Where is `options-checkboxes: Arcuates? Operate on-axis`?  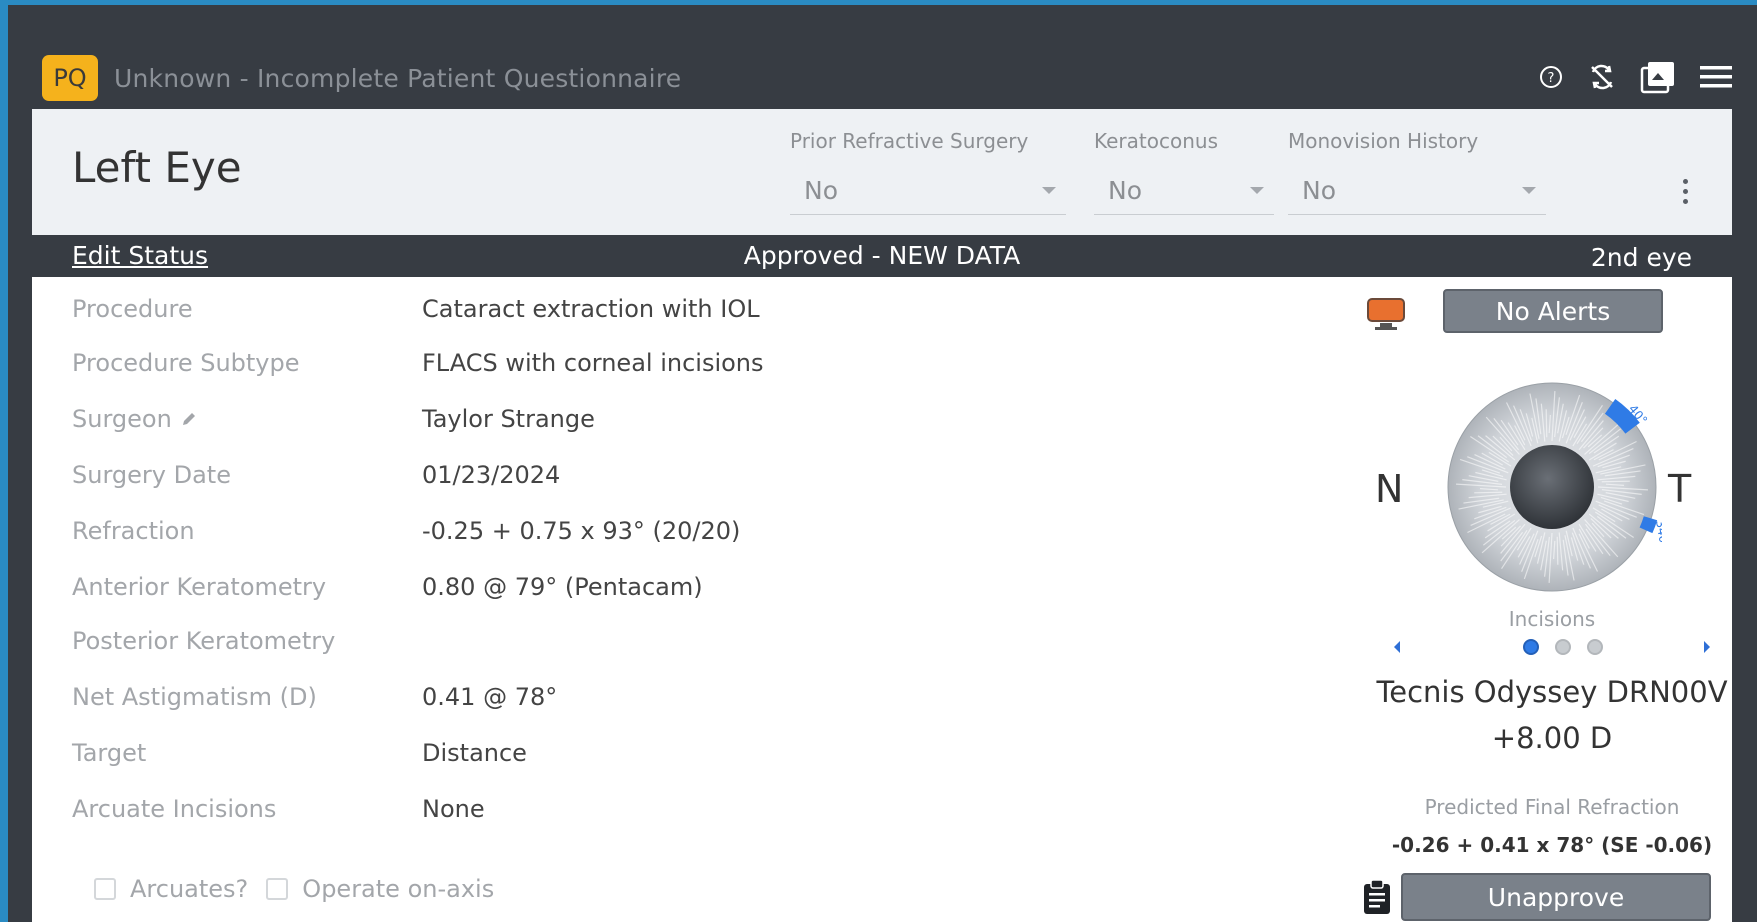
options-checkboxes: Arcuates? Operate on-axis is located at coordinates (294, 889).